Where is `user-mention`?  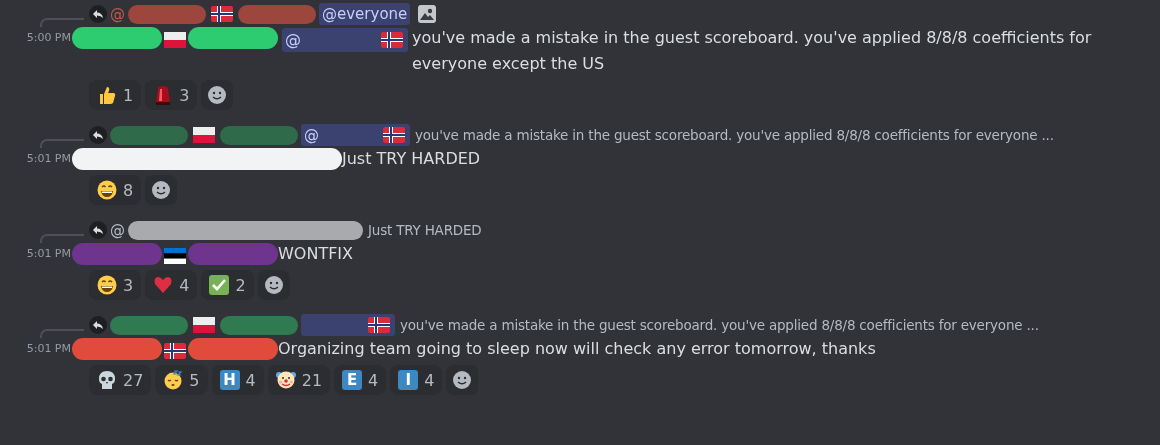 user-mention is located at coordinates (348, 325).